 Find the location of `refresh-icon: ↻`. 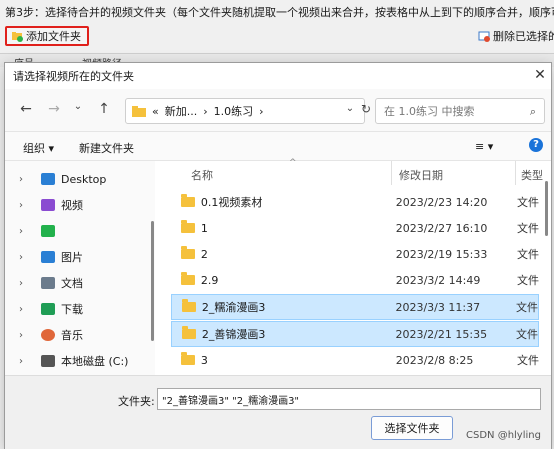

refresh-icon: ↻ is located at coordinates (366, 109).